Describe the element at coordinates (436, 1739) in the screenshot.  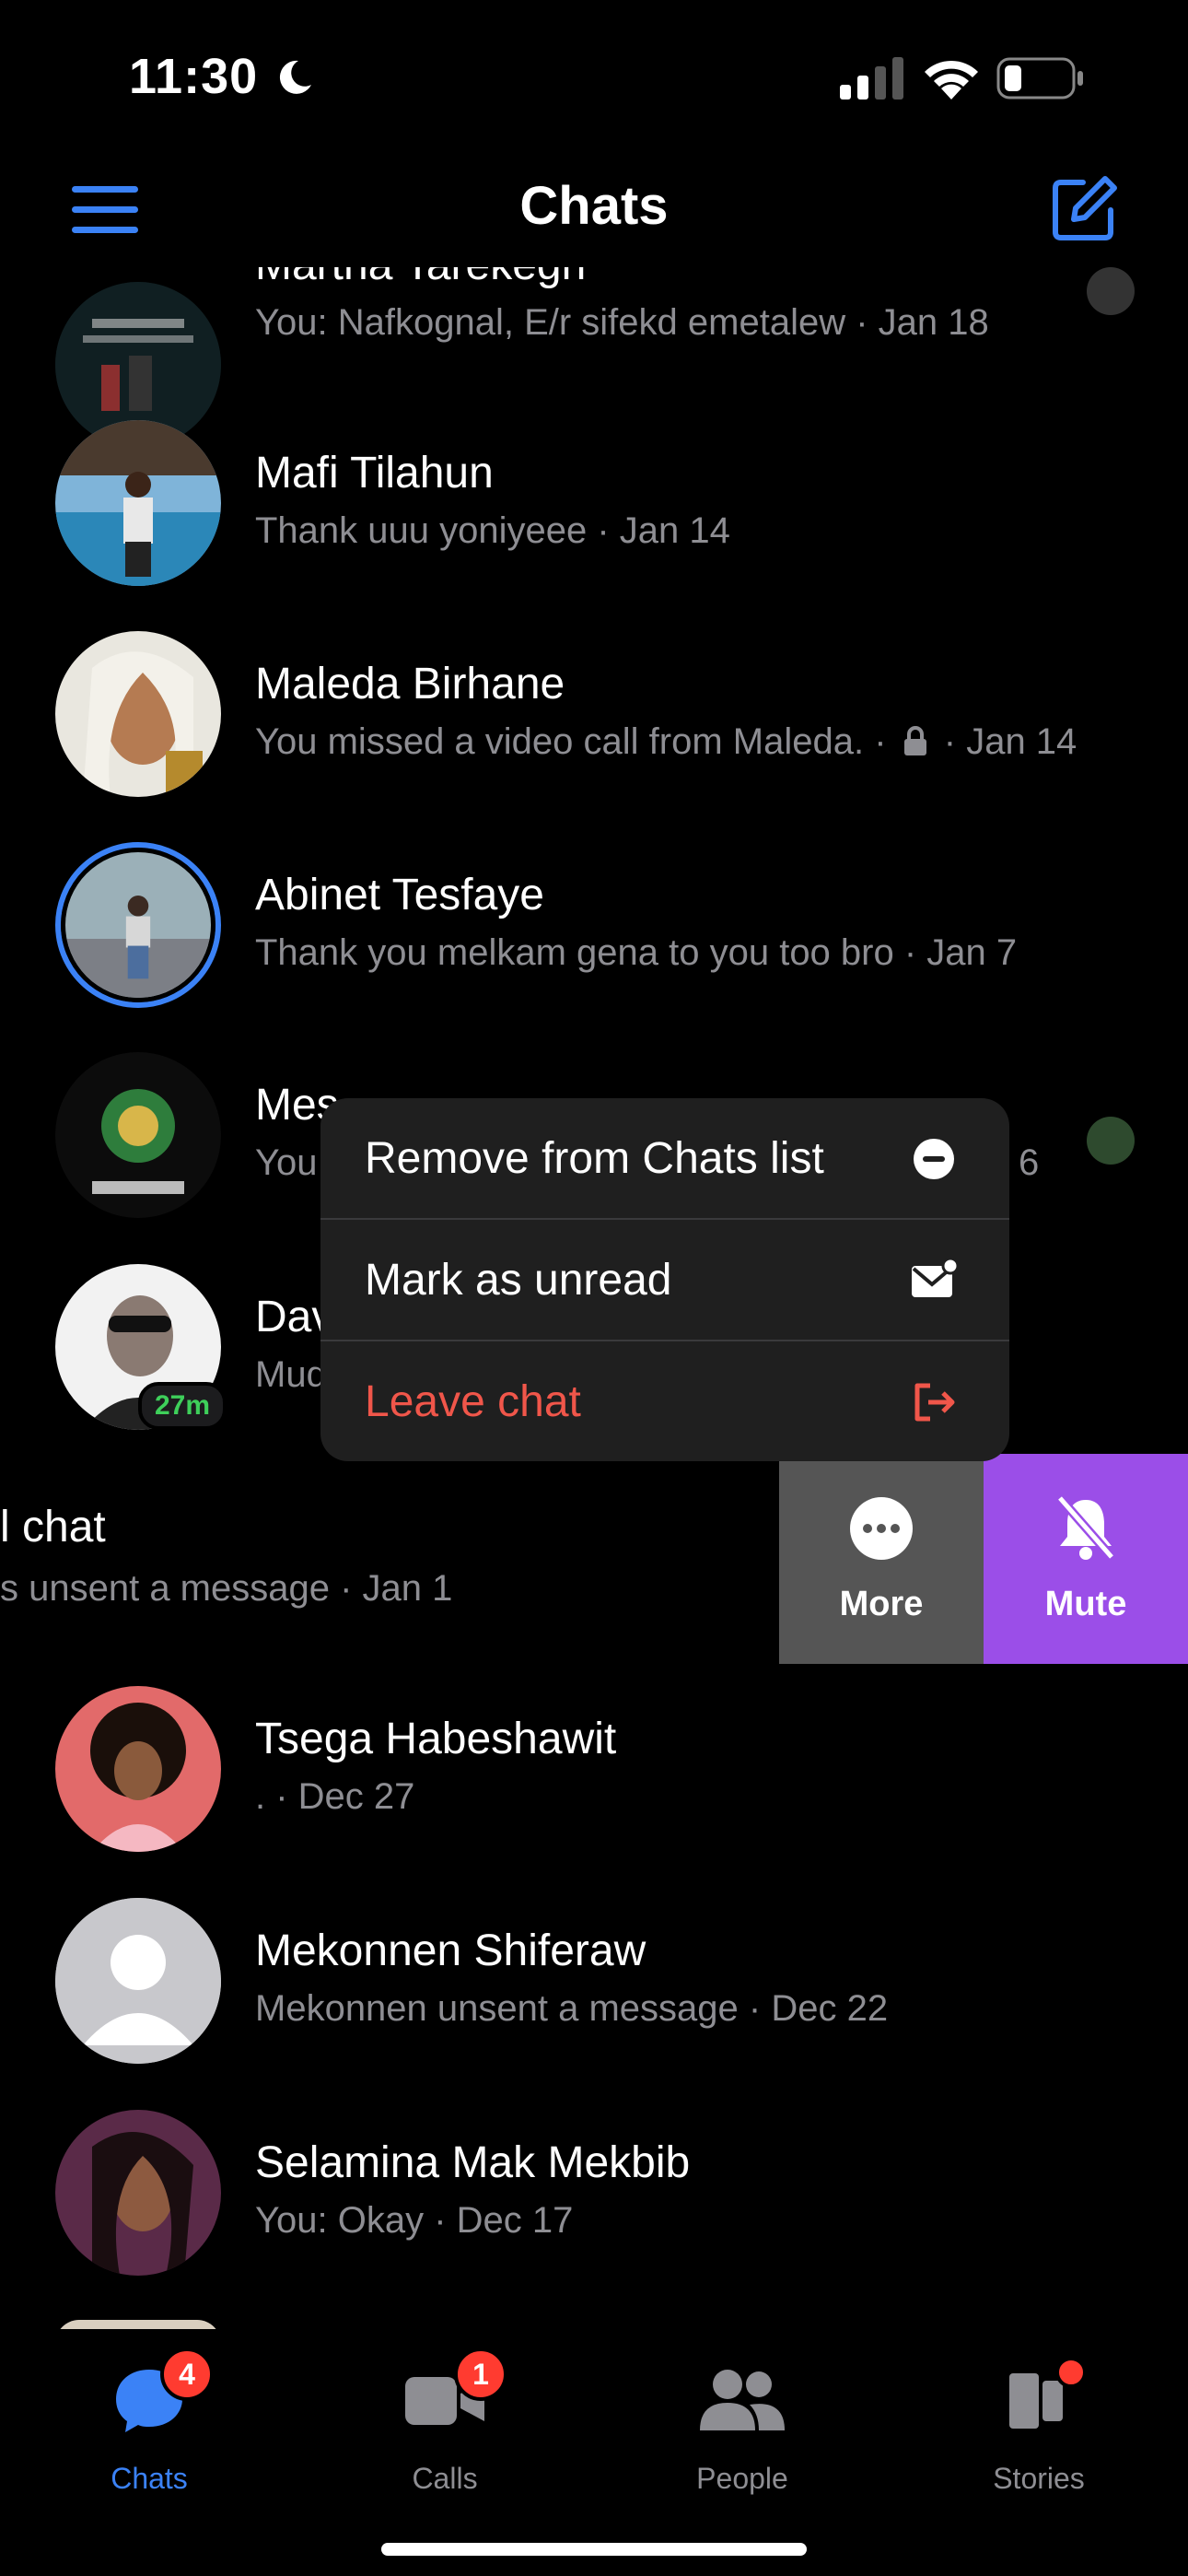
I see `chat-name: Tsega Habeshawit` at that location.